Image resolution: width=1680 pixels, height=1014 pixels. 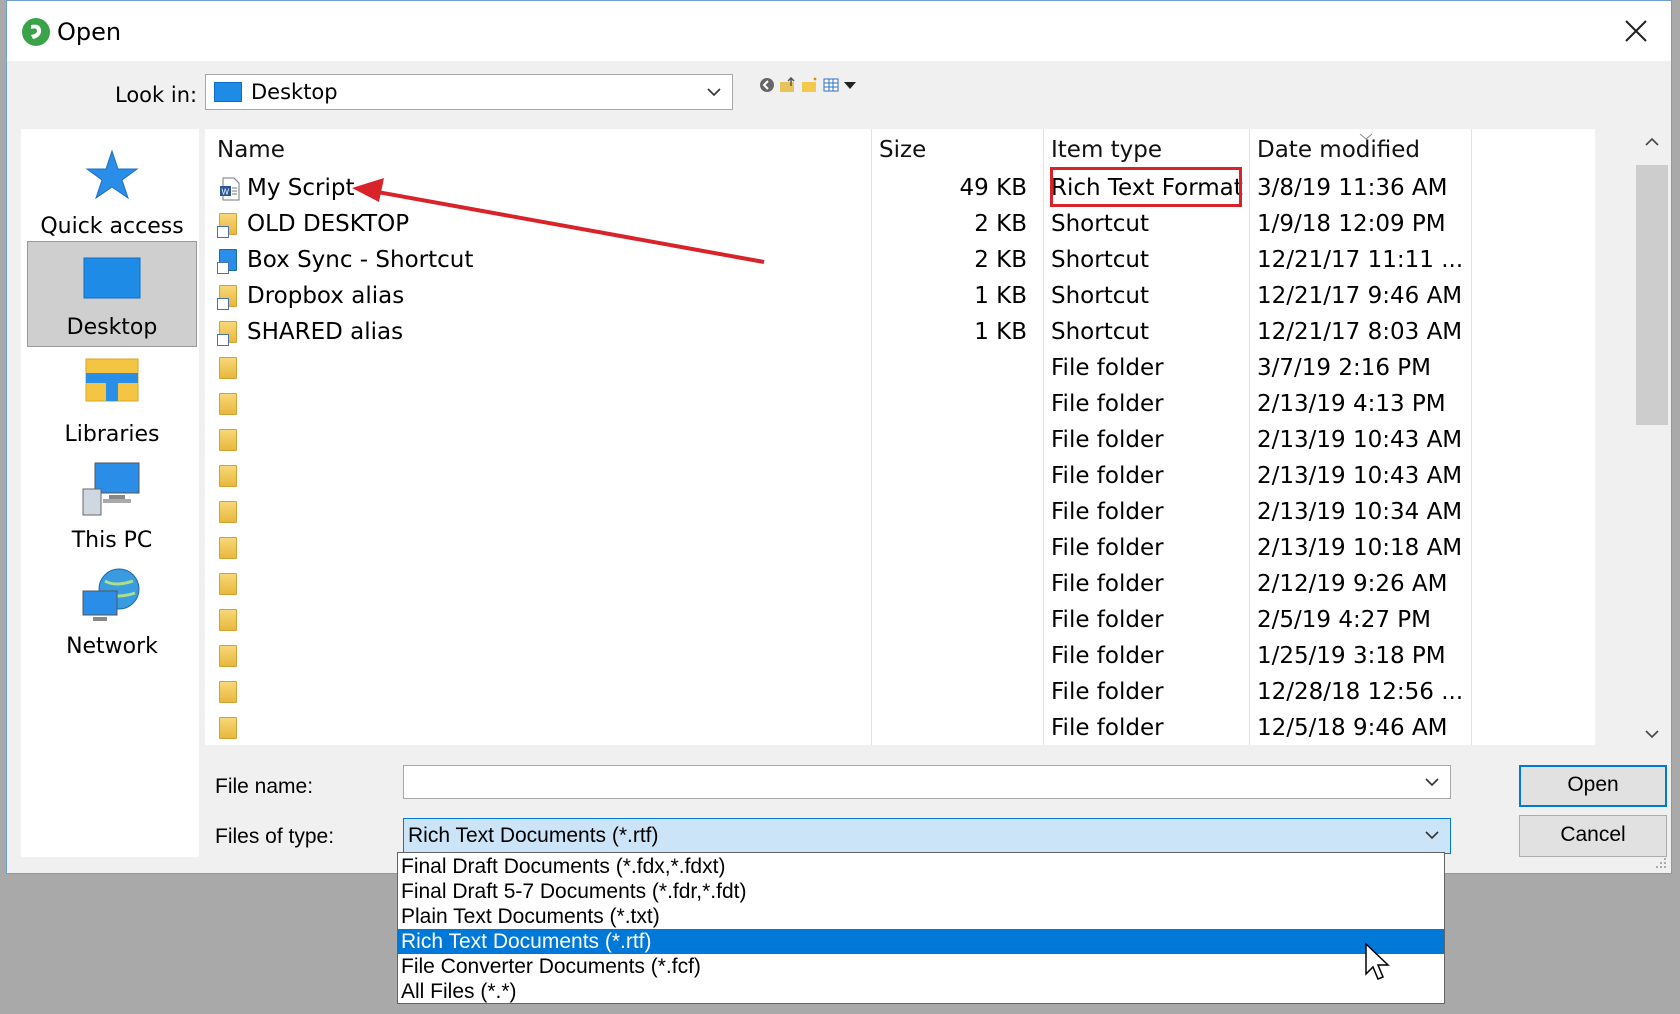 I want to click on file-type-option-selected: Rich Text Documents (*.rtf), so click(x=921, y=941).